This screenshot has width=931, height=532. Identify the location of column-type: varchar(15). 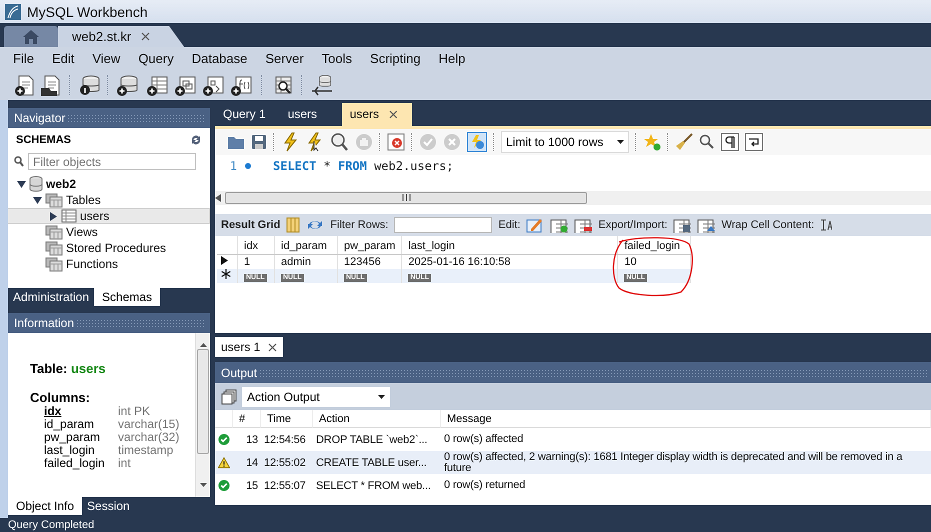
(149, 424).